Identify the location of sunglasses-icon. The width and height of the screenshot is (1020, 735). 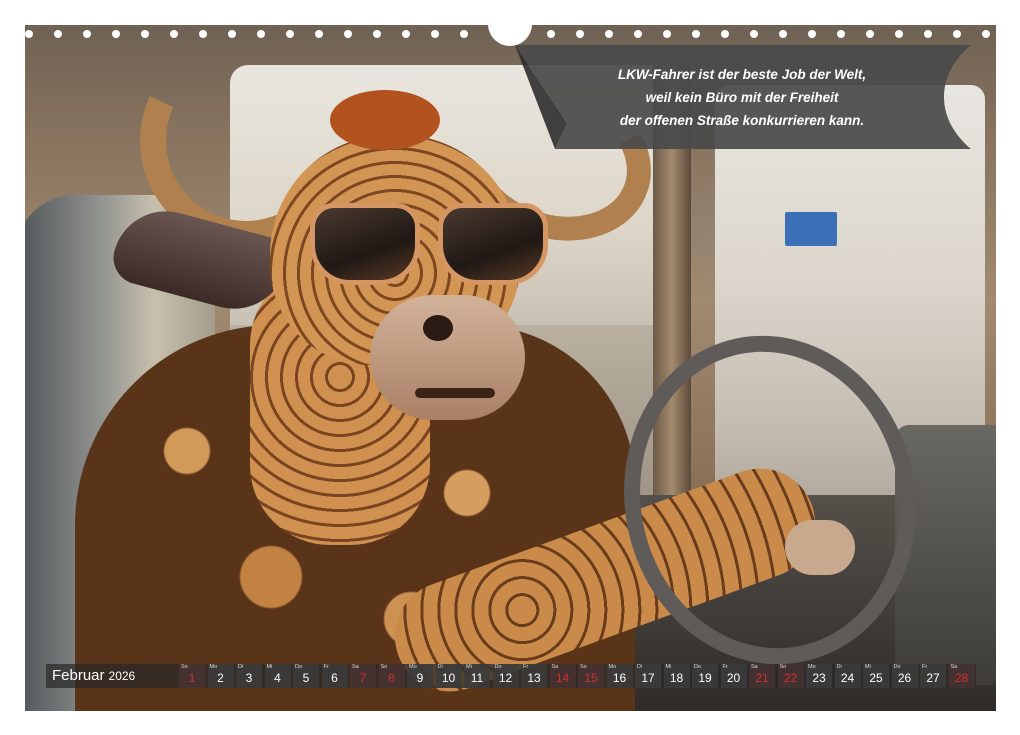
(430, 248).